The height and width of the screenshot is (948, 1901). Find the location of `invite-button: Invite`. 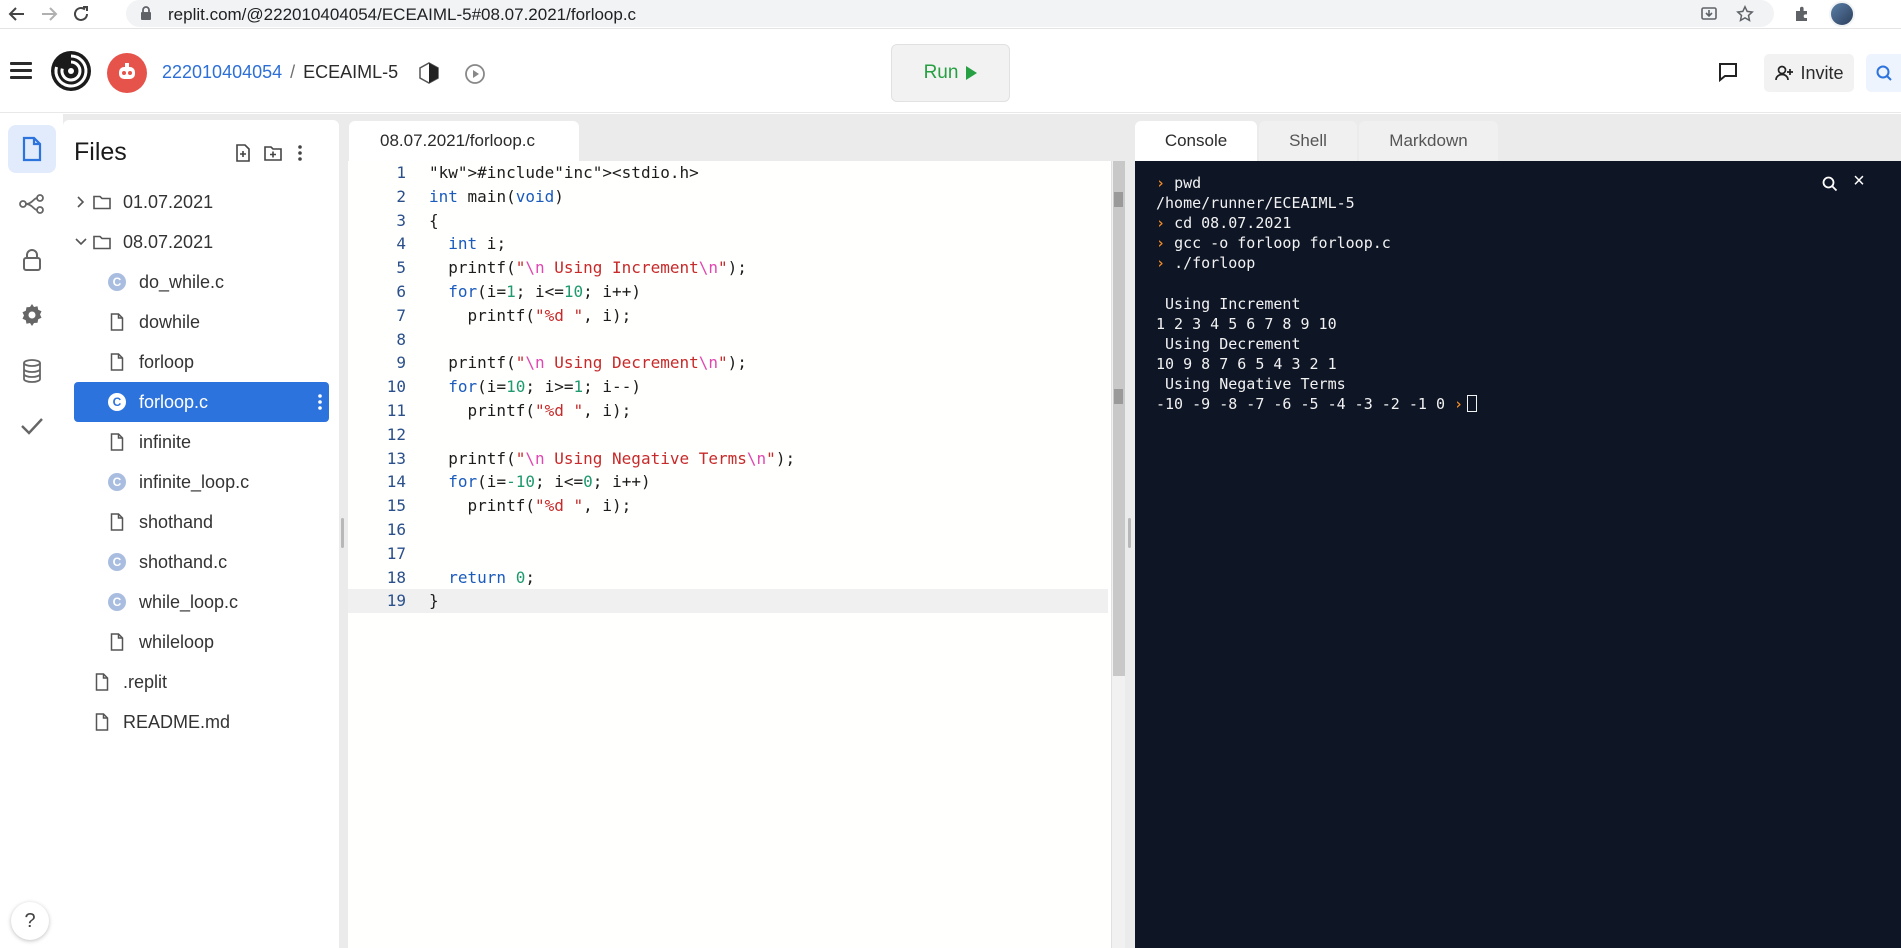

invite-button: Invite is located at coordinates (1809, 73).